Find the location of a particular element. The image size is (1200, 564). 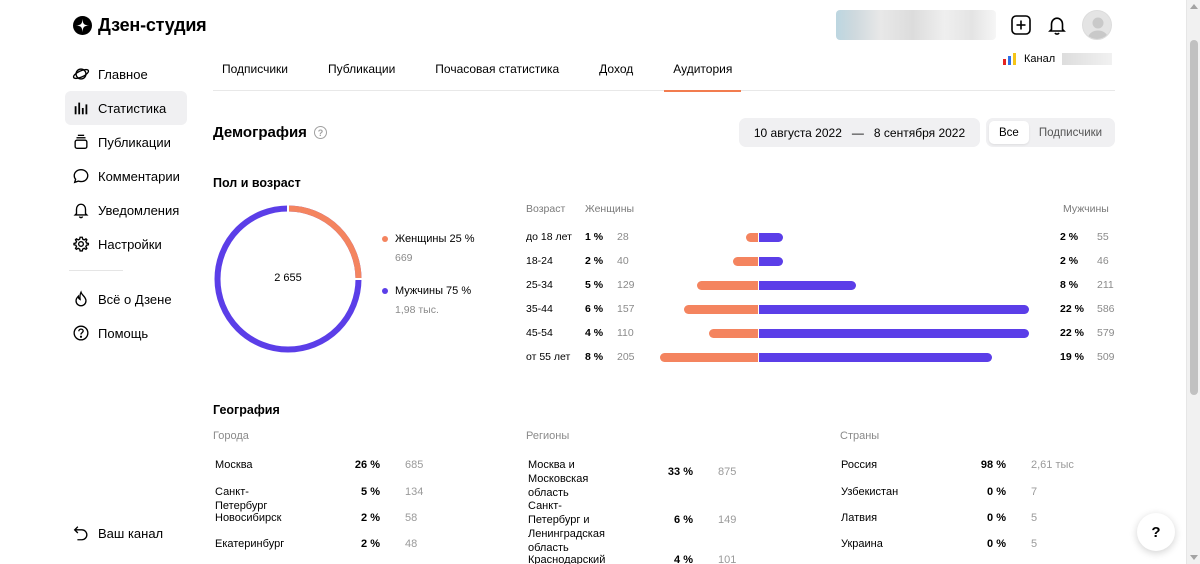

city-pct: 5 % is located at coordinates (370, 492).